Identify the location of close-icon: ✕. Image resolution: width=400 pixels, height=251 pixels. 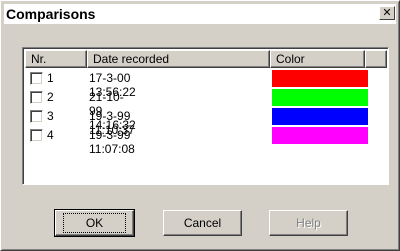
(387, 12).